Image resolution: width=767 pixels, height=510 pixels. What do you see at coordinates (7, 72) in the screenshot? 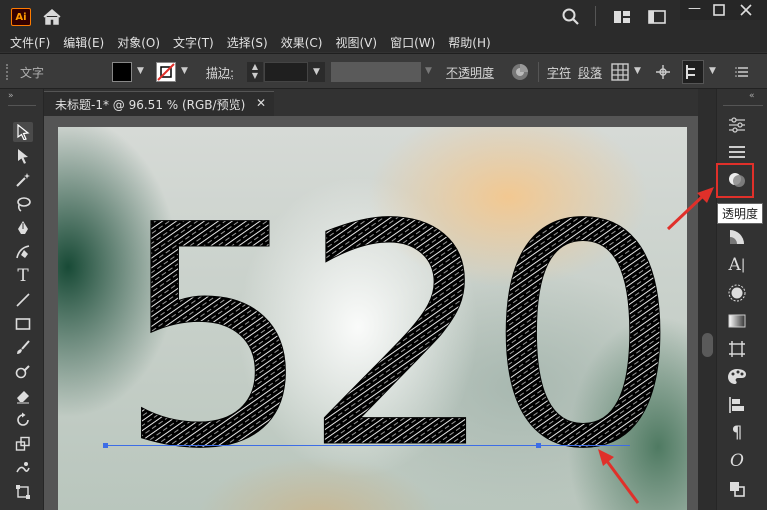
I see `grip-handle` at bounding box center [7, 72].